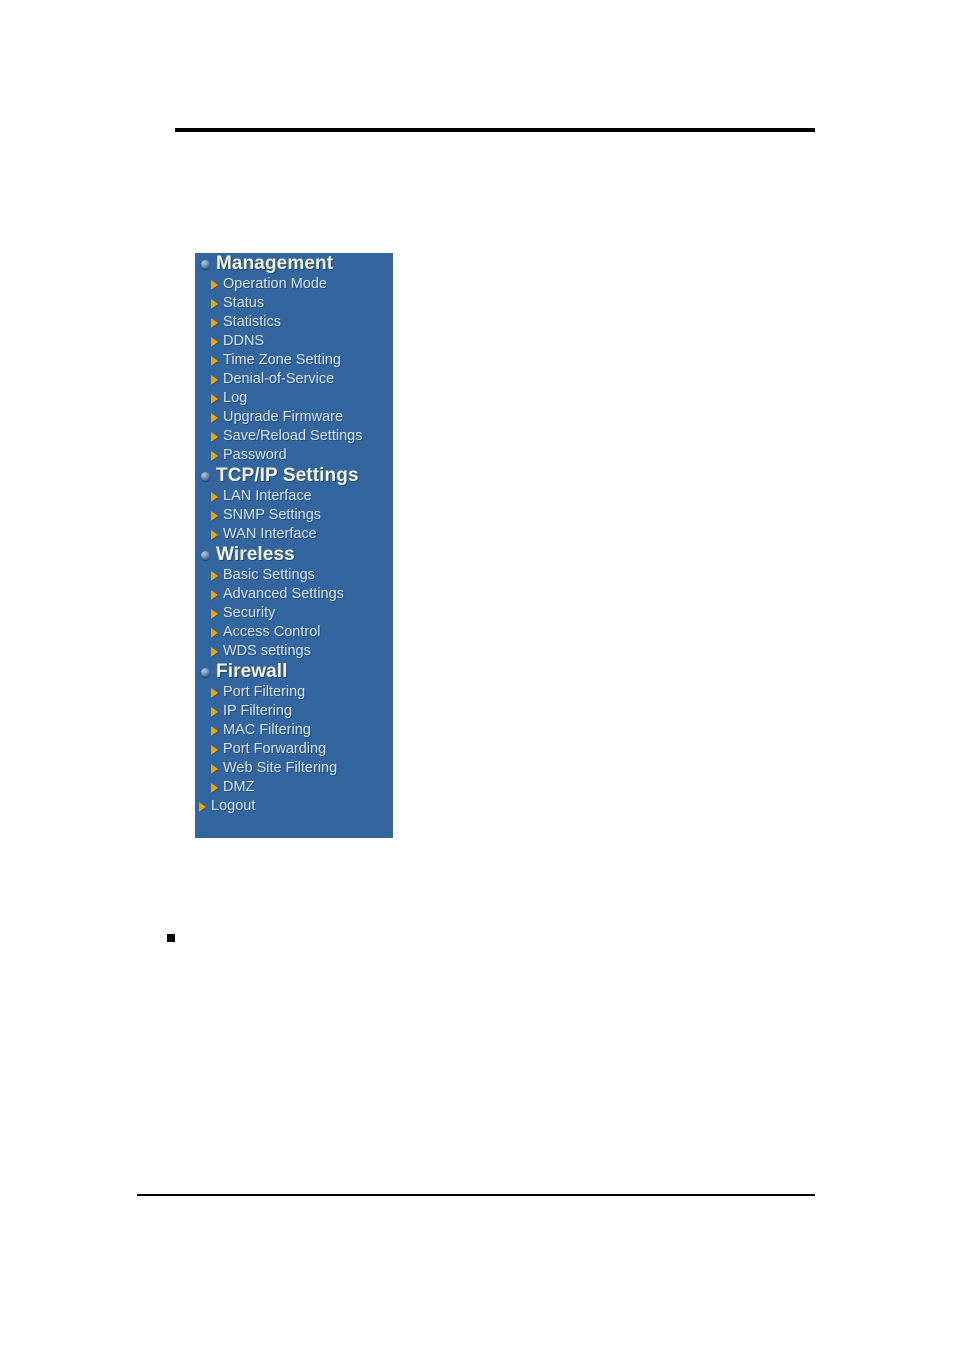  Describe the element at coordinates (275, 284) in the screenshot. I see `menu-item-label: Operation Mode` at that location.